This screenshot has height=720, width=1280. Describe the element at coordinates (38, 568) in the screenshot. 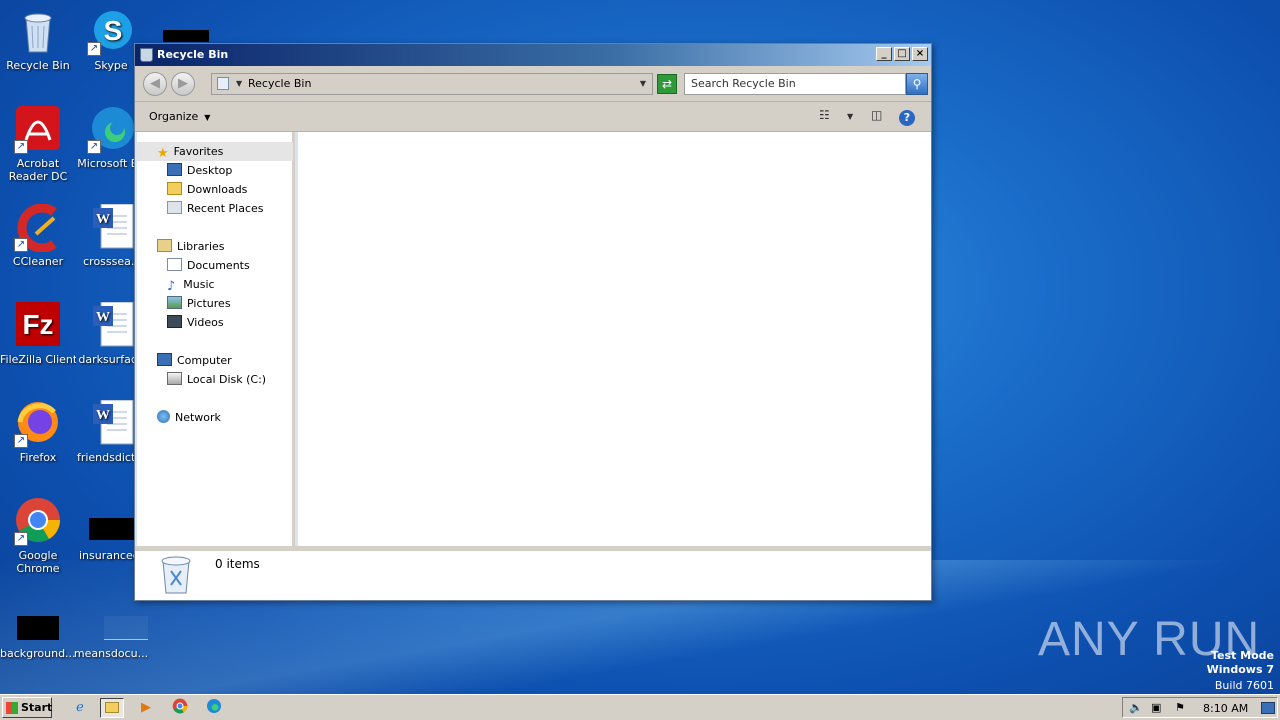

I see `desktop-icon-label-line2: Chrome` at that location.